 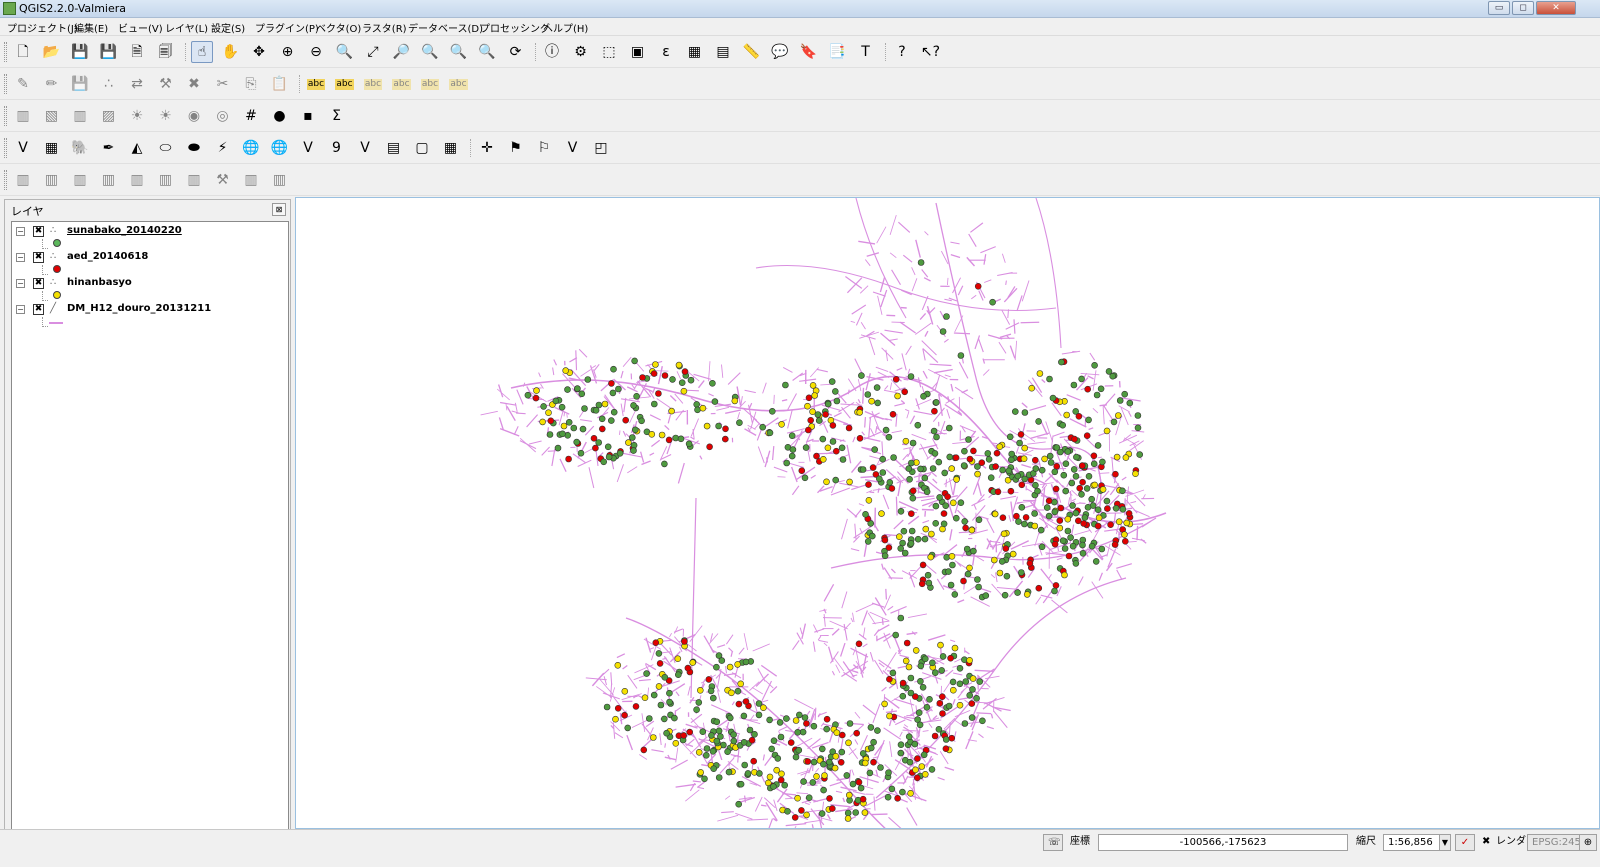 What do you see at coordinates (228, 27) in the screenshot?
I see `menu-settings: 設定(S)` at bounding box center [228, 27].